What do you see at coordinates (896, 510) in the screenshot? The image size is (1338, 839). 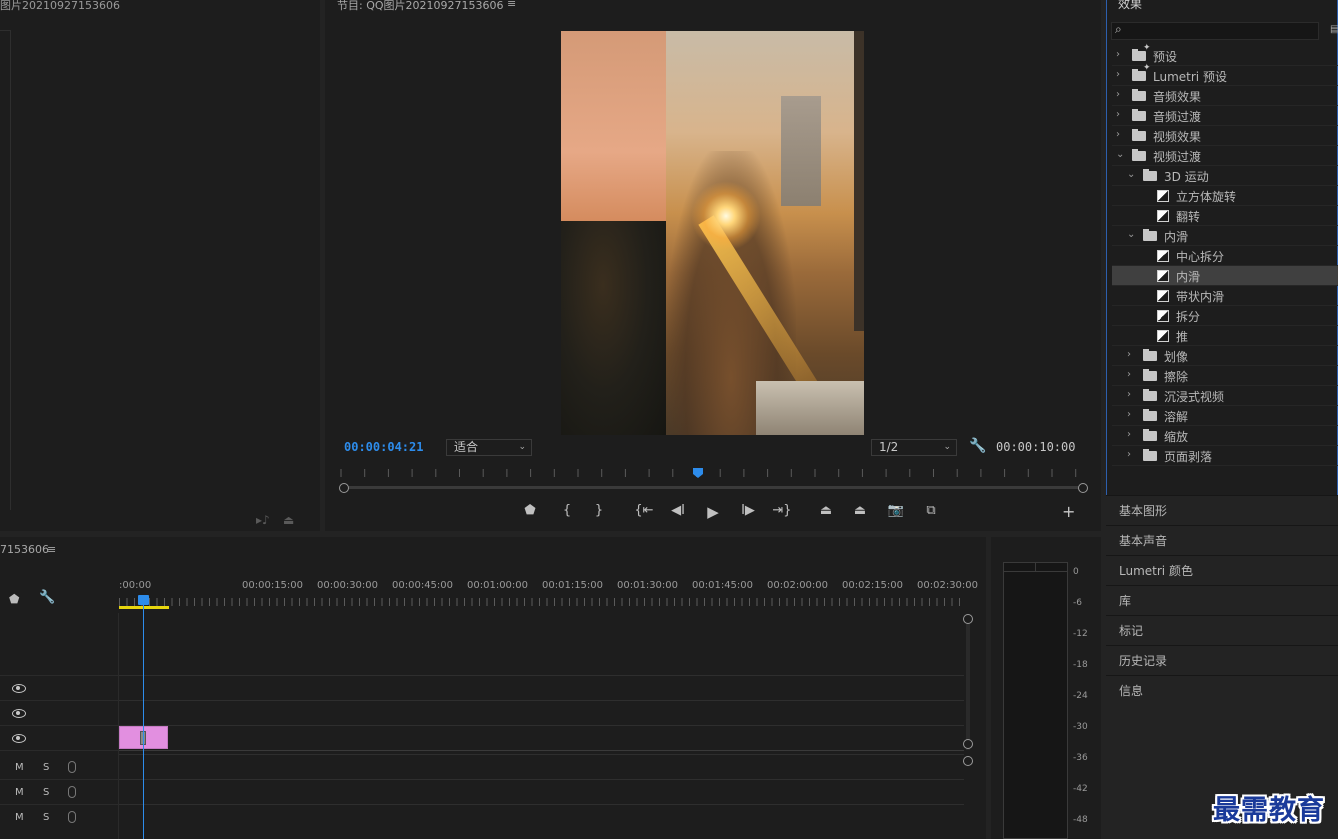 I see `camera-icon: 📷` at bounding box center [896, 510].